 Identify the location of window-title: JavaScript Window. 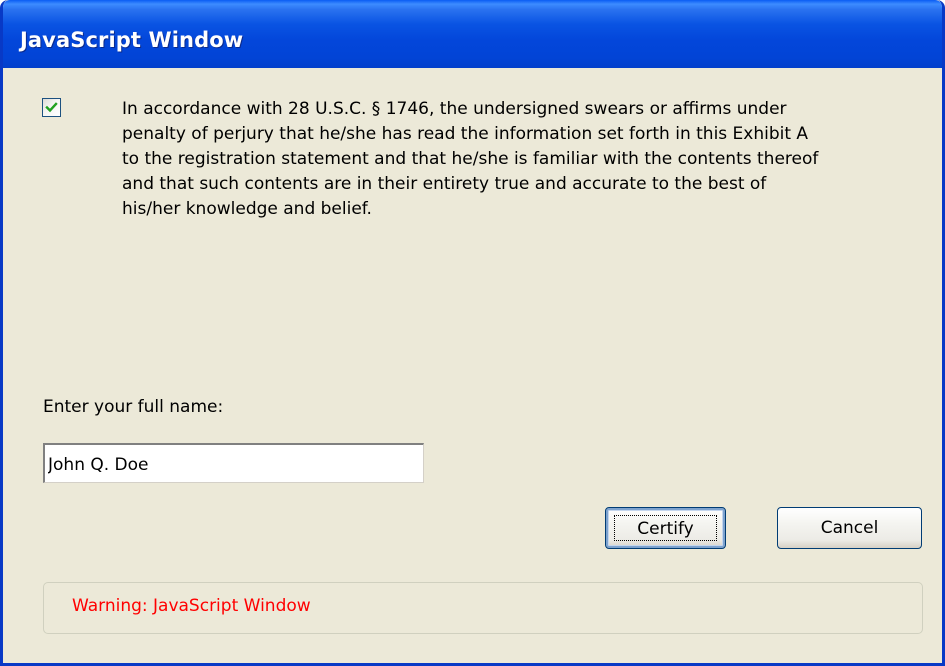
(132, 40).